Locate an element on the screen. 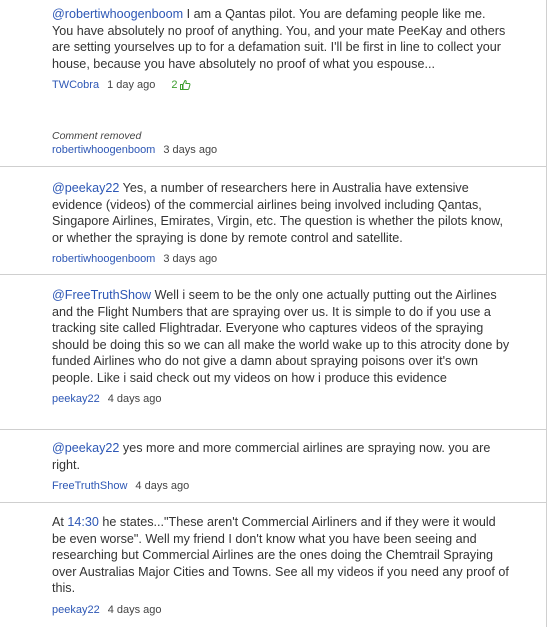  removed-label: Comment removed is located at coordinates (97, 136).